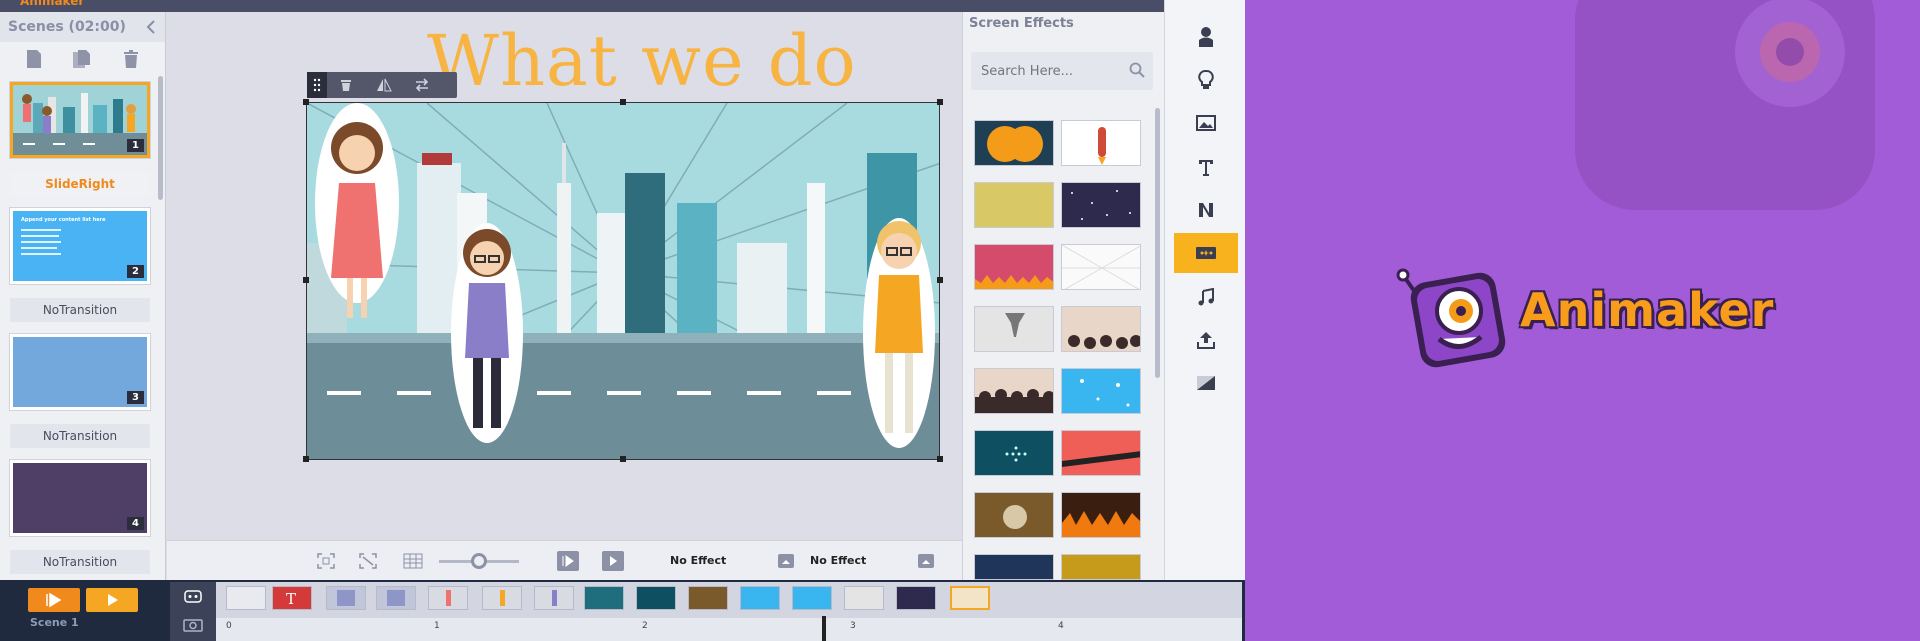  I want to click on drag-grip-icon, so click(317, 85).